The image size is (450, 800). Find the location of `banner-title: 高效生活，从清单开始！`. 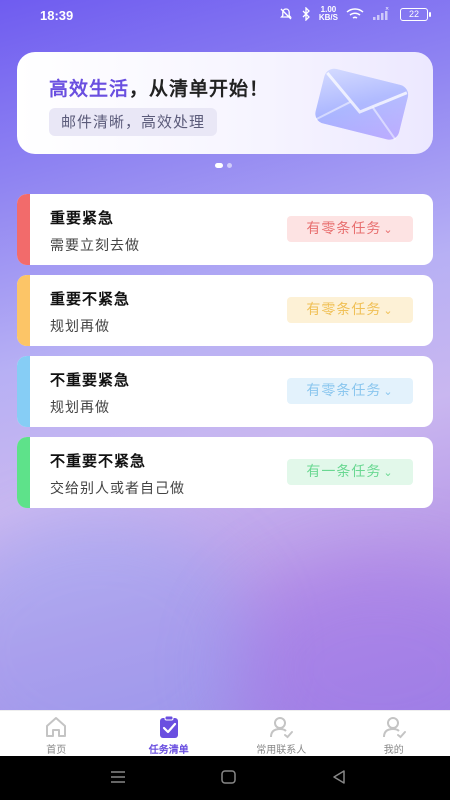

banner-title: 高效生活，从清单开始！ is located at coordinates (159, 87).